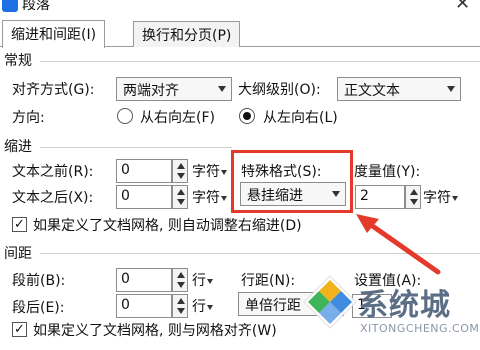  I want to click on watermark-logo-icon, so click(330, 302).